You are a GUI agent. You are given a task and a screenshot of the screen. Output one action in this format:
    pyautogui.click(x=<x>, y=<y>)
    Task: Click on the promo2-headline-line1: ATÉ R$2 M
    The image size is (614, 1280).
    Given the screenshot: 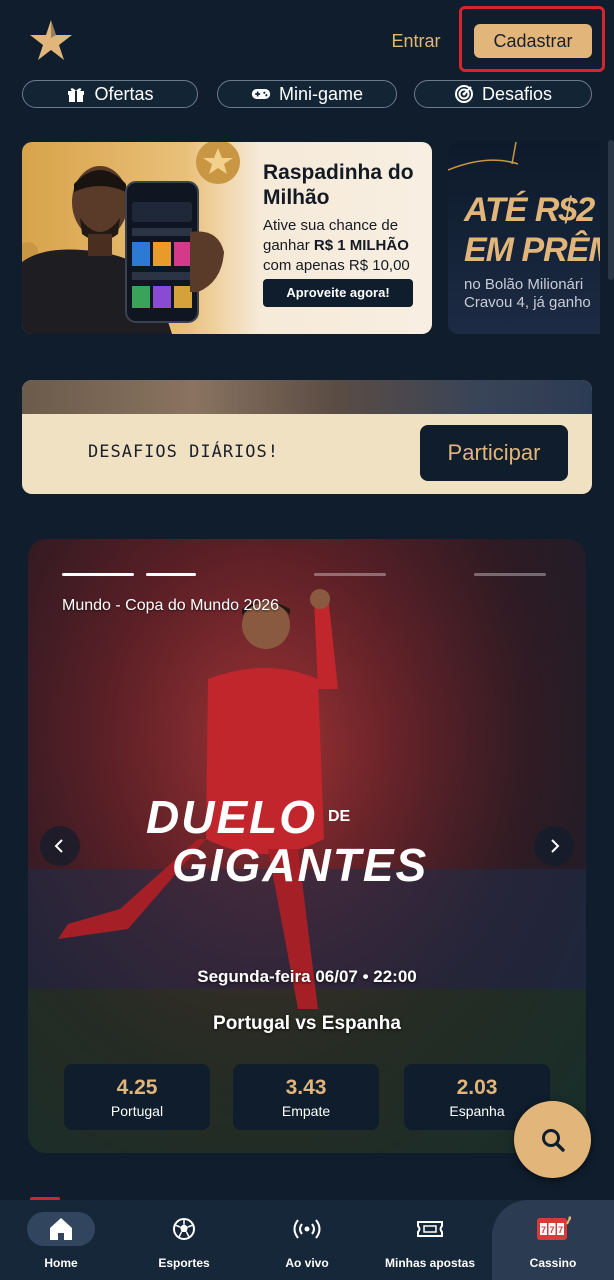 What is the action you would take?
    pyautogui.click(x=532, y=210)
    